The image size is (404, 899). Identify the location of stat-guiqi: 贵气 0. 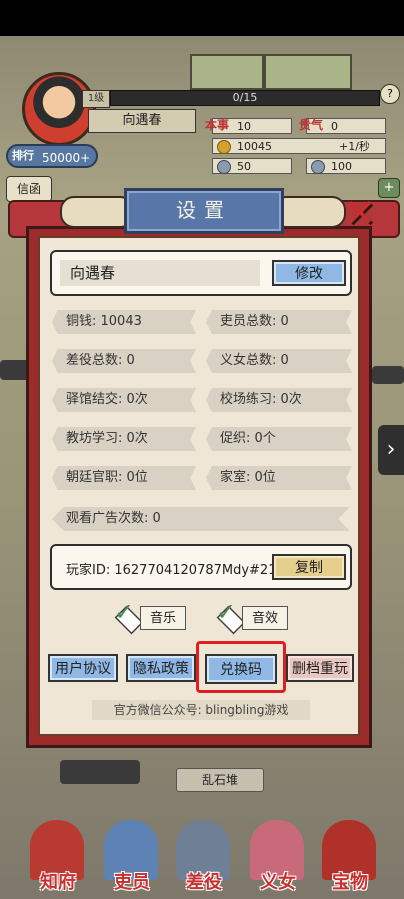
(342, 126).